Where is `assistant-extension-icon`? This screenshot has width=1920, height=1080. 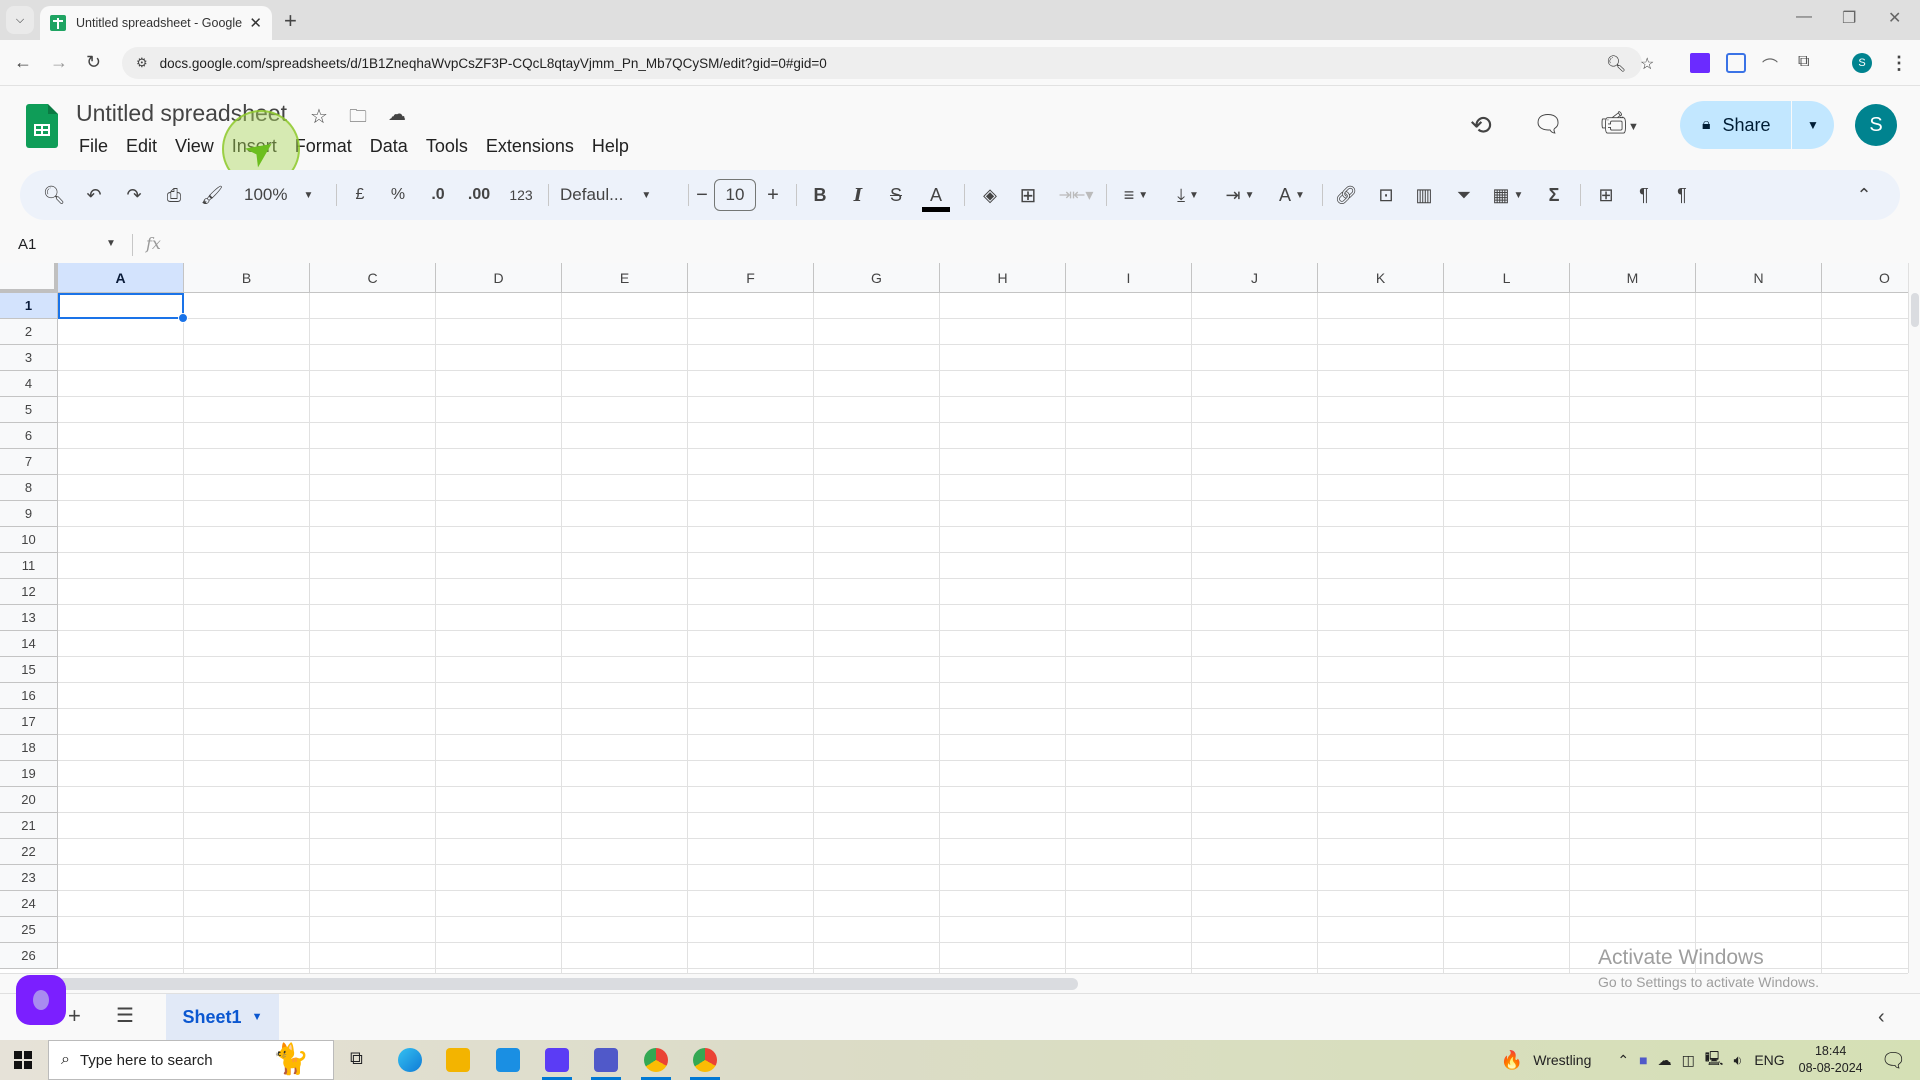
assistant-extension-icon is located at coordinates (41, 1000).